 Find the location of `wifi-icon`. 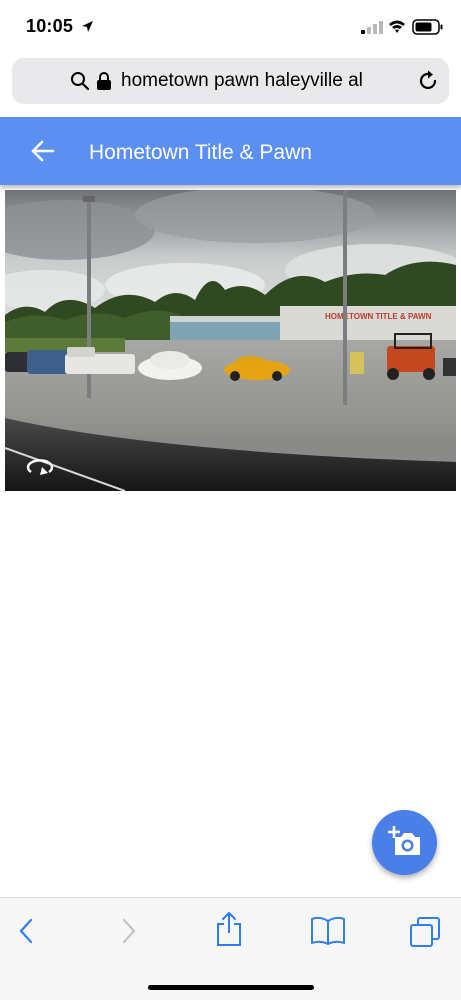

wifi-icon is located at coordinates (397, 26).